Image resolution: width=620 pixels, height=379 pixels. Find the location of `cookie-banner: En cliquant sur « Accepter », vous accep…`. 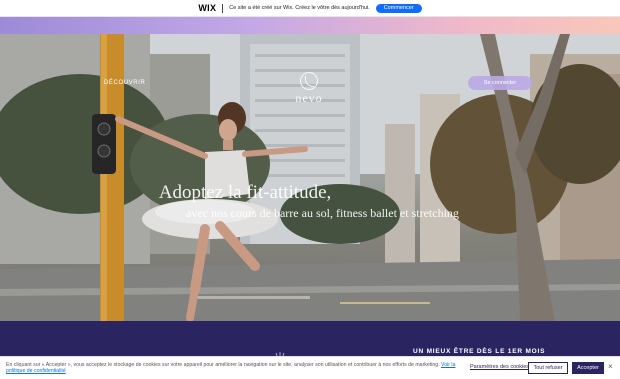

cookie-banner: En cliquant sur « Accepter », vous accep… is located at coordinates (310, 367).